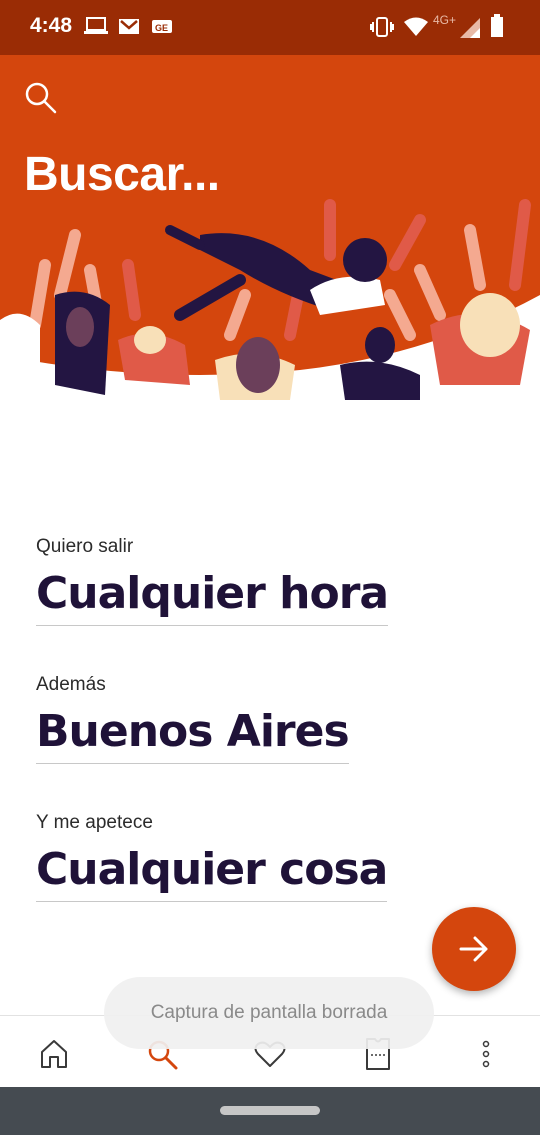 The width and height of the screenshot is (540, 1135). I want to click on more-vertical-icon, so click(486, 1054).